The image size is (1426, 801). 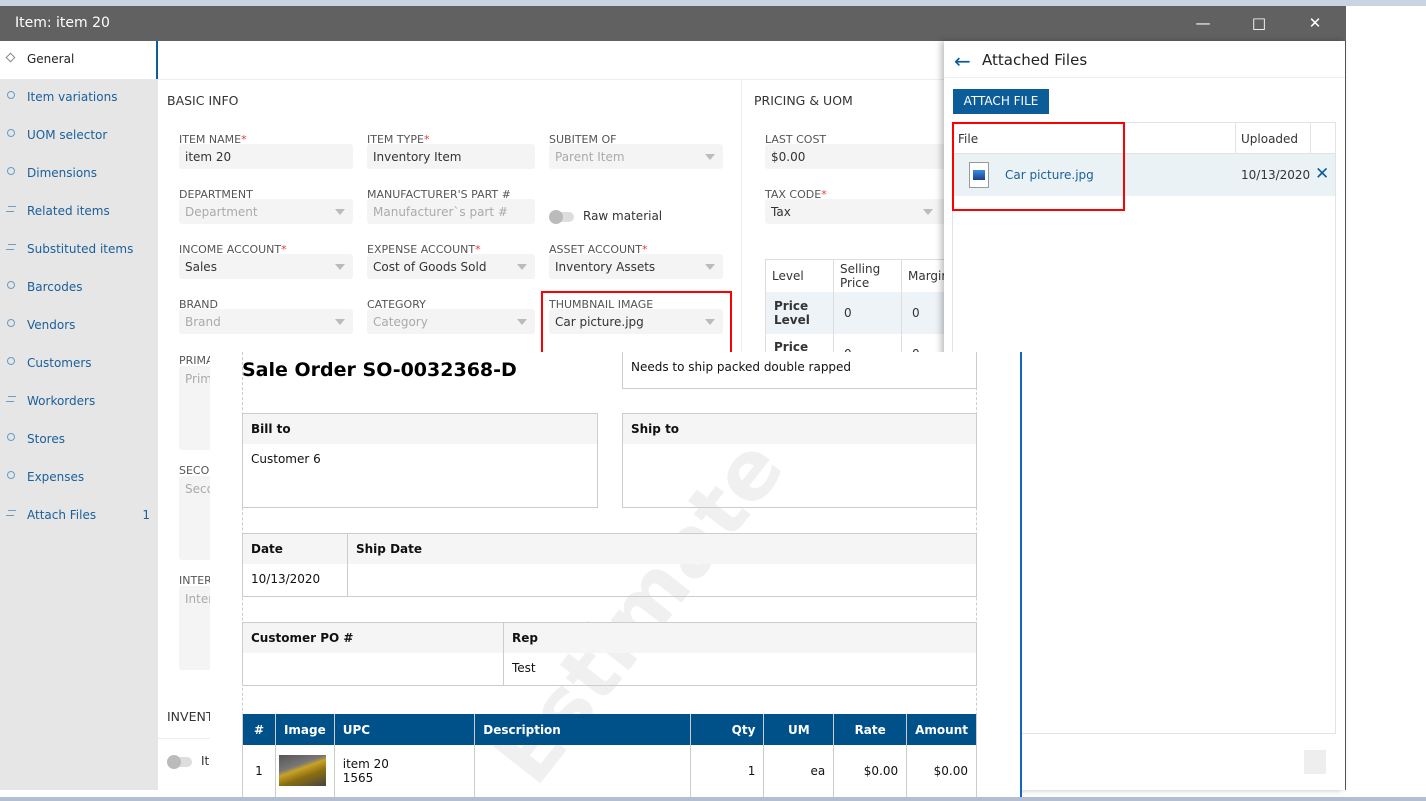 I want to click on order-note: Needs to ship packed double rapped, so click(x=741, y=367).